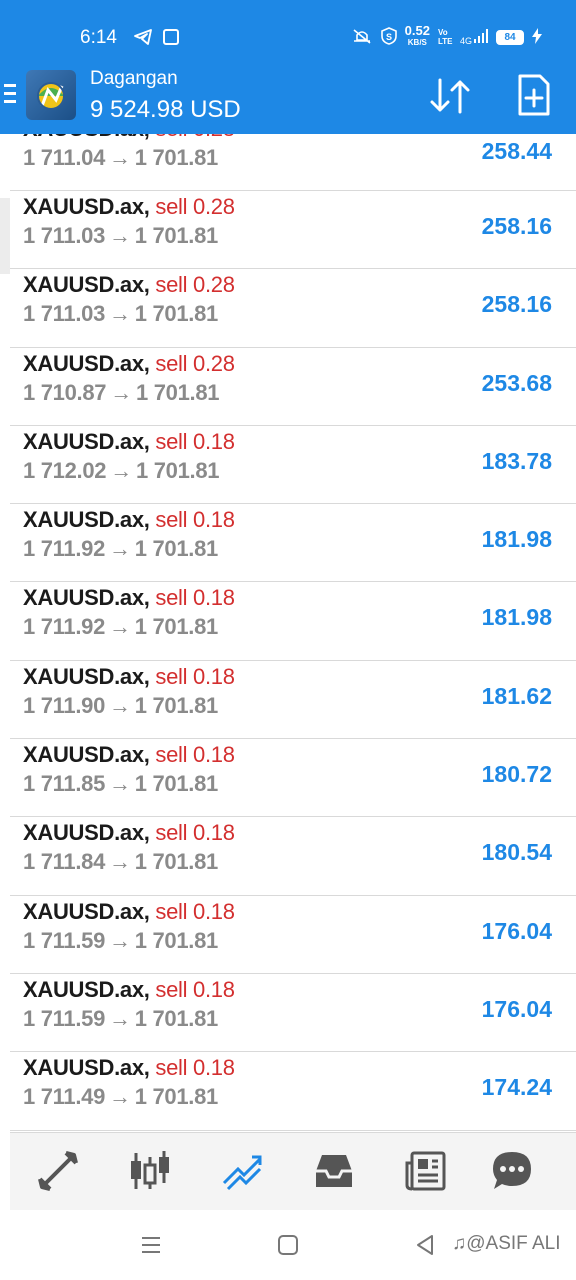  Describe the element at coordinates (426, 1171) in the screenshot. I see `news-icon` at that location.